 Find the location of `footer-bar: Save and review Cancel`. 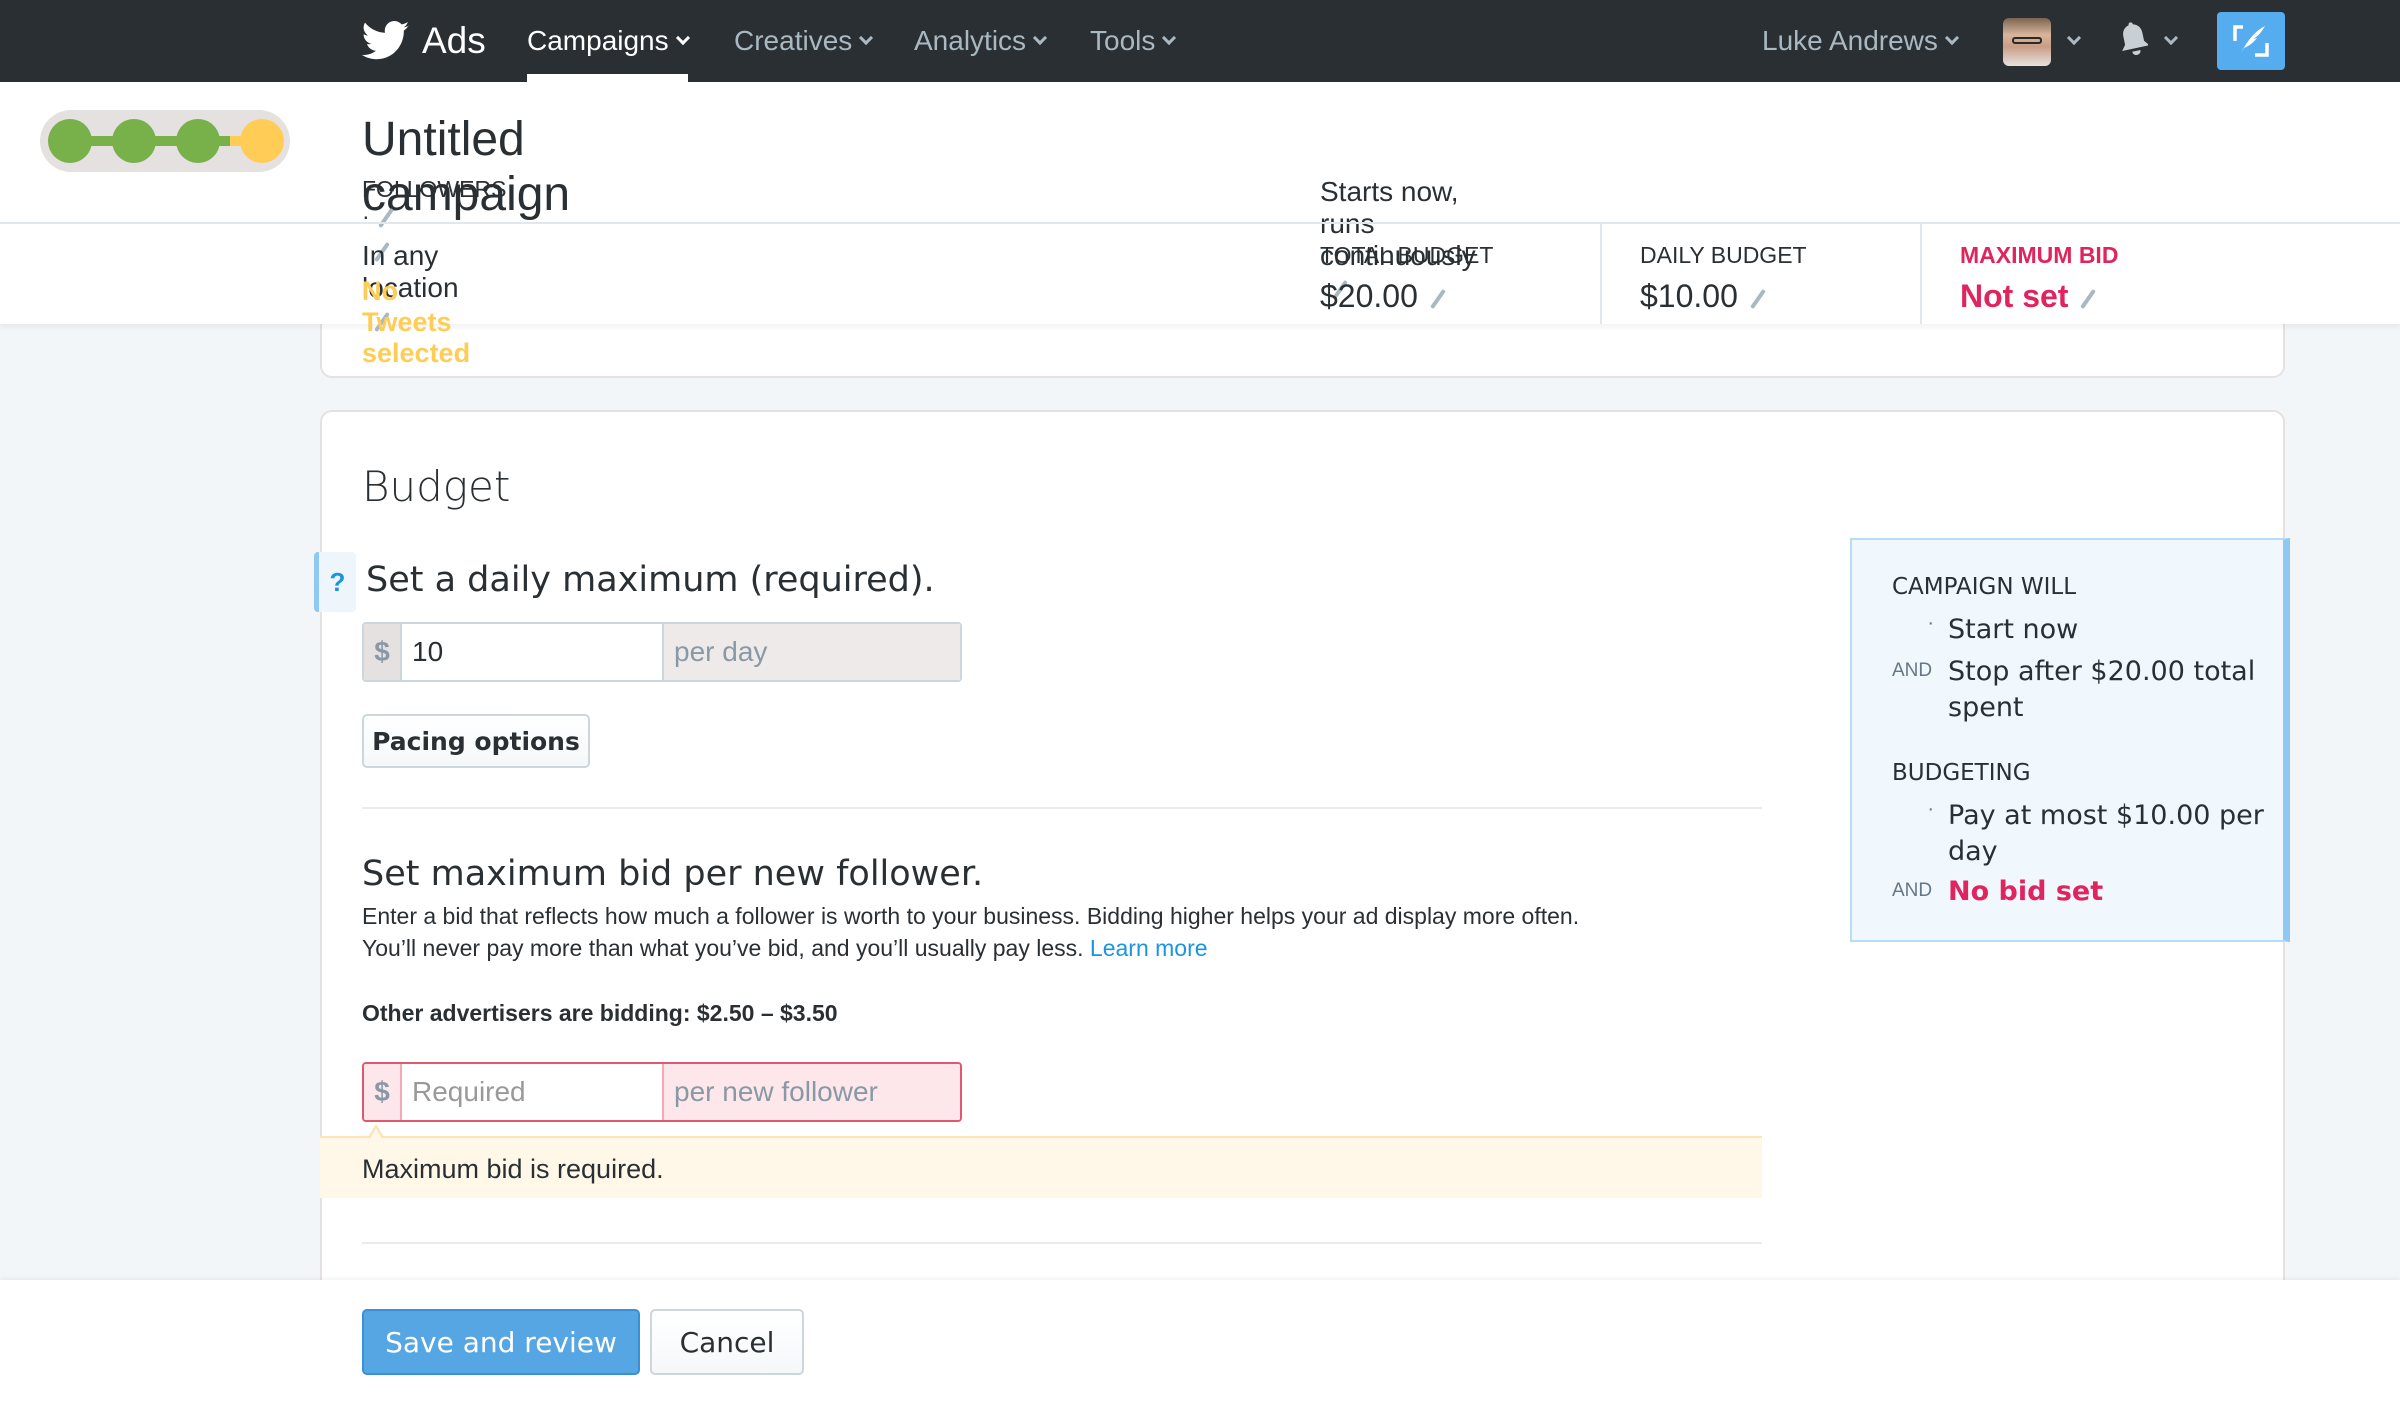

footer-bar: Save and review Cancel is located at coordinates (1200, 1341).